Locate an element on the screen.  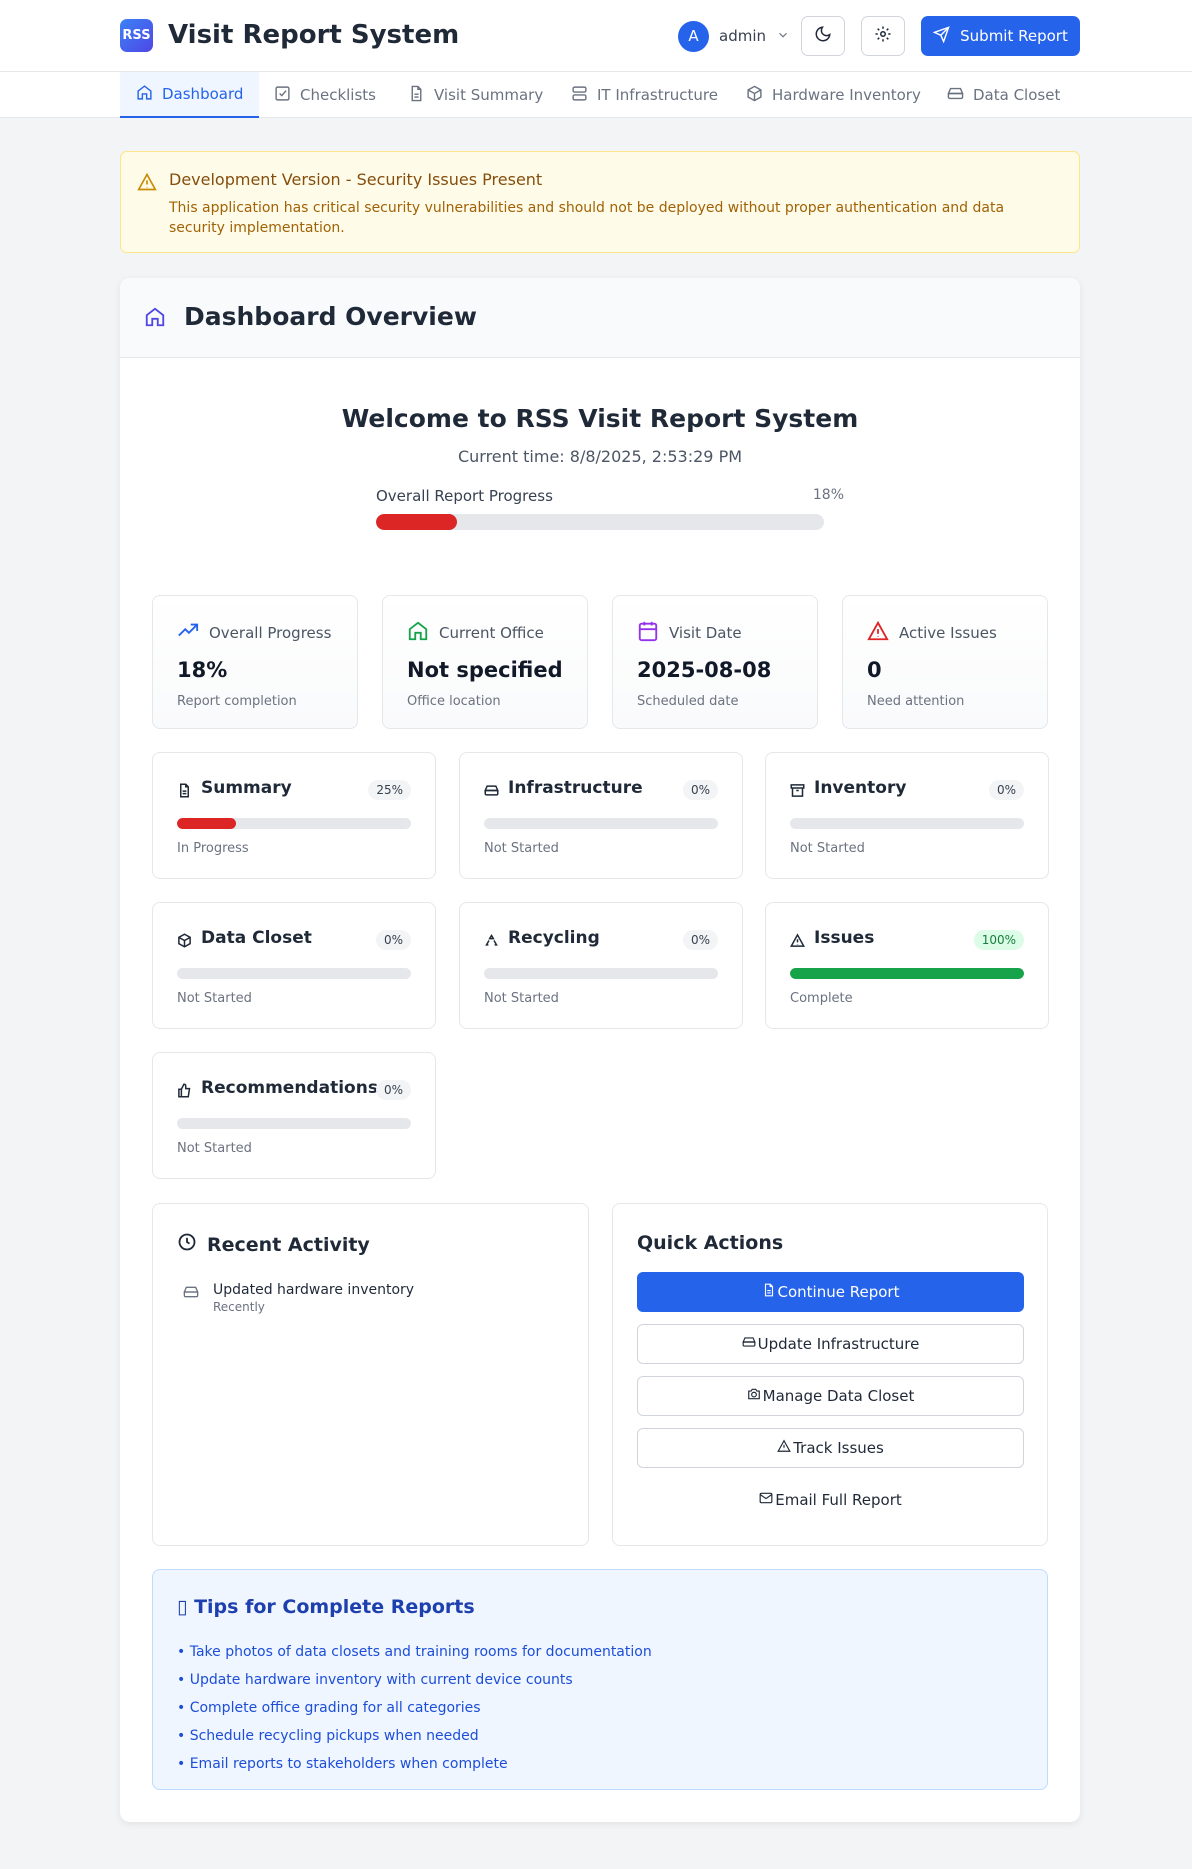
section-title: Infrastructure is located at coordinates (575, 788).